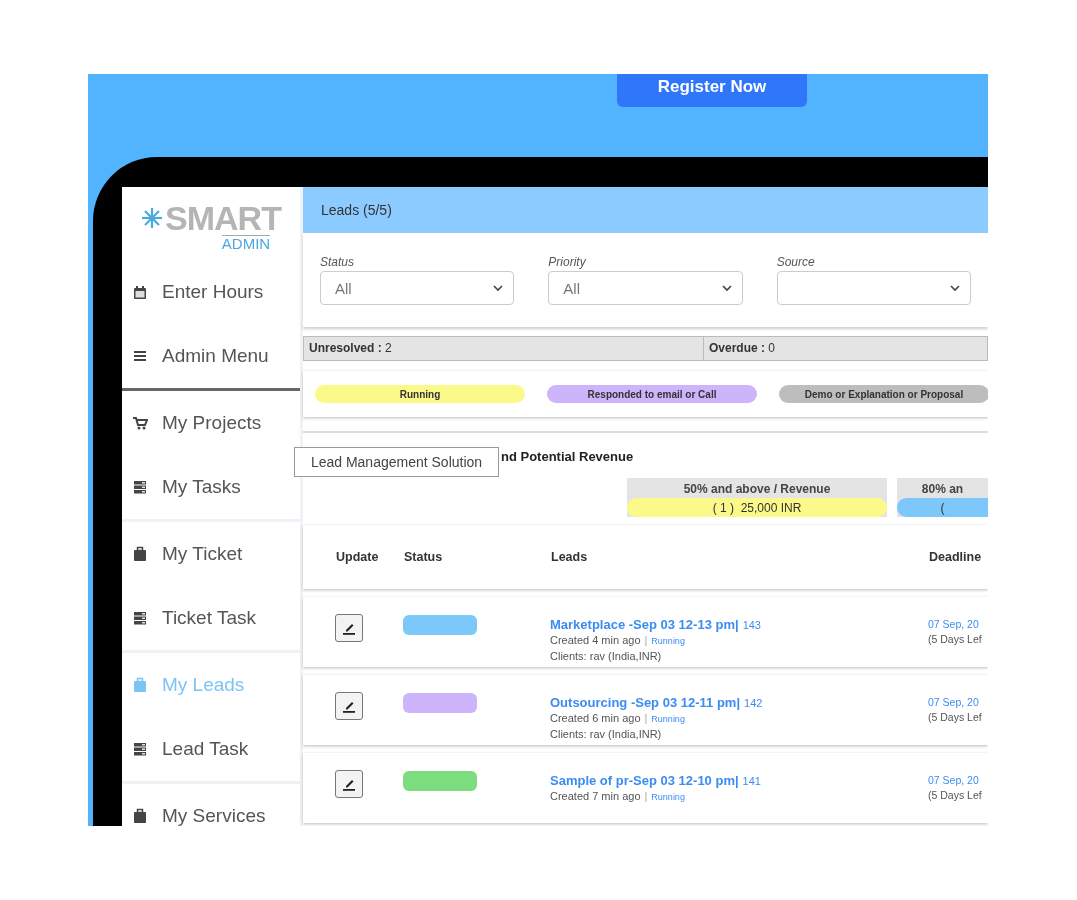 The image size is (1077, 900). What do you see at coordinates (595, 718) in the screenshot?
I see `created-time: Created 6 min ago` at bounding box center [595, 718].